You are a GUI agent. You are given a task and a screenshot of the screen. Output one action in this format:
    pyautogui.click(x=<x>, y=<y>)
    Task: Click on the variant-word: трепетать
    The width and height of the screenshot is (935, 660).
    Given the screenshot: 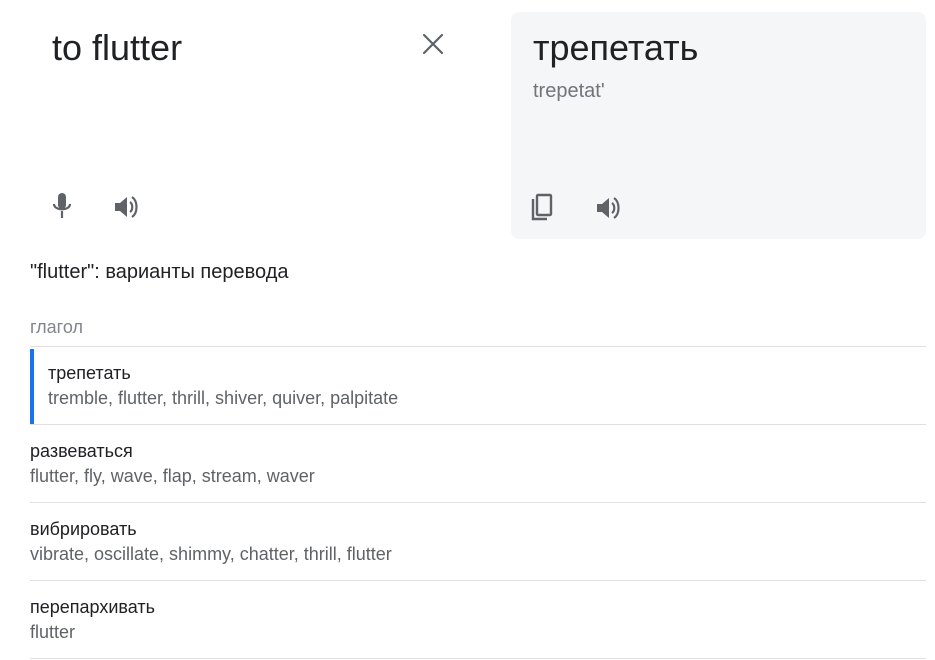 What is the action you would take?
    pyautogui.click(x=89, y=373)
    